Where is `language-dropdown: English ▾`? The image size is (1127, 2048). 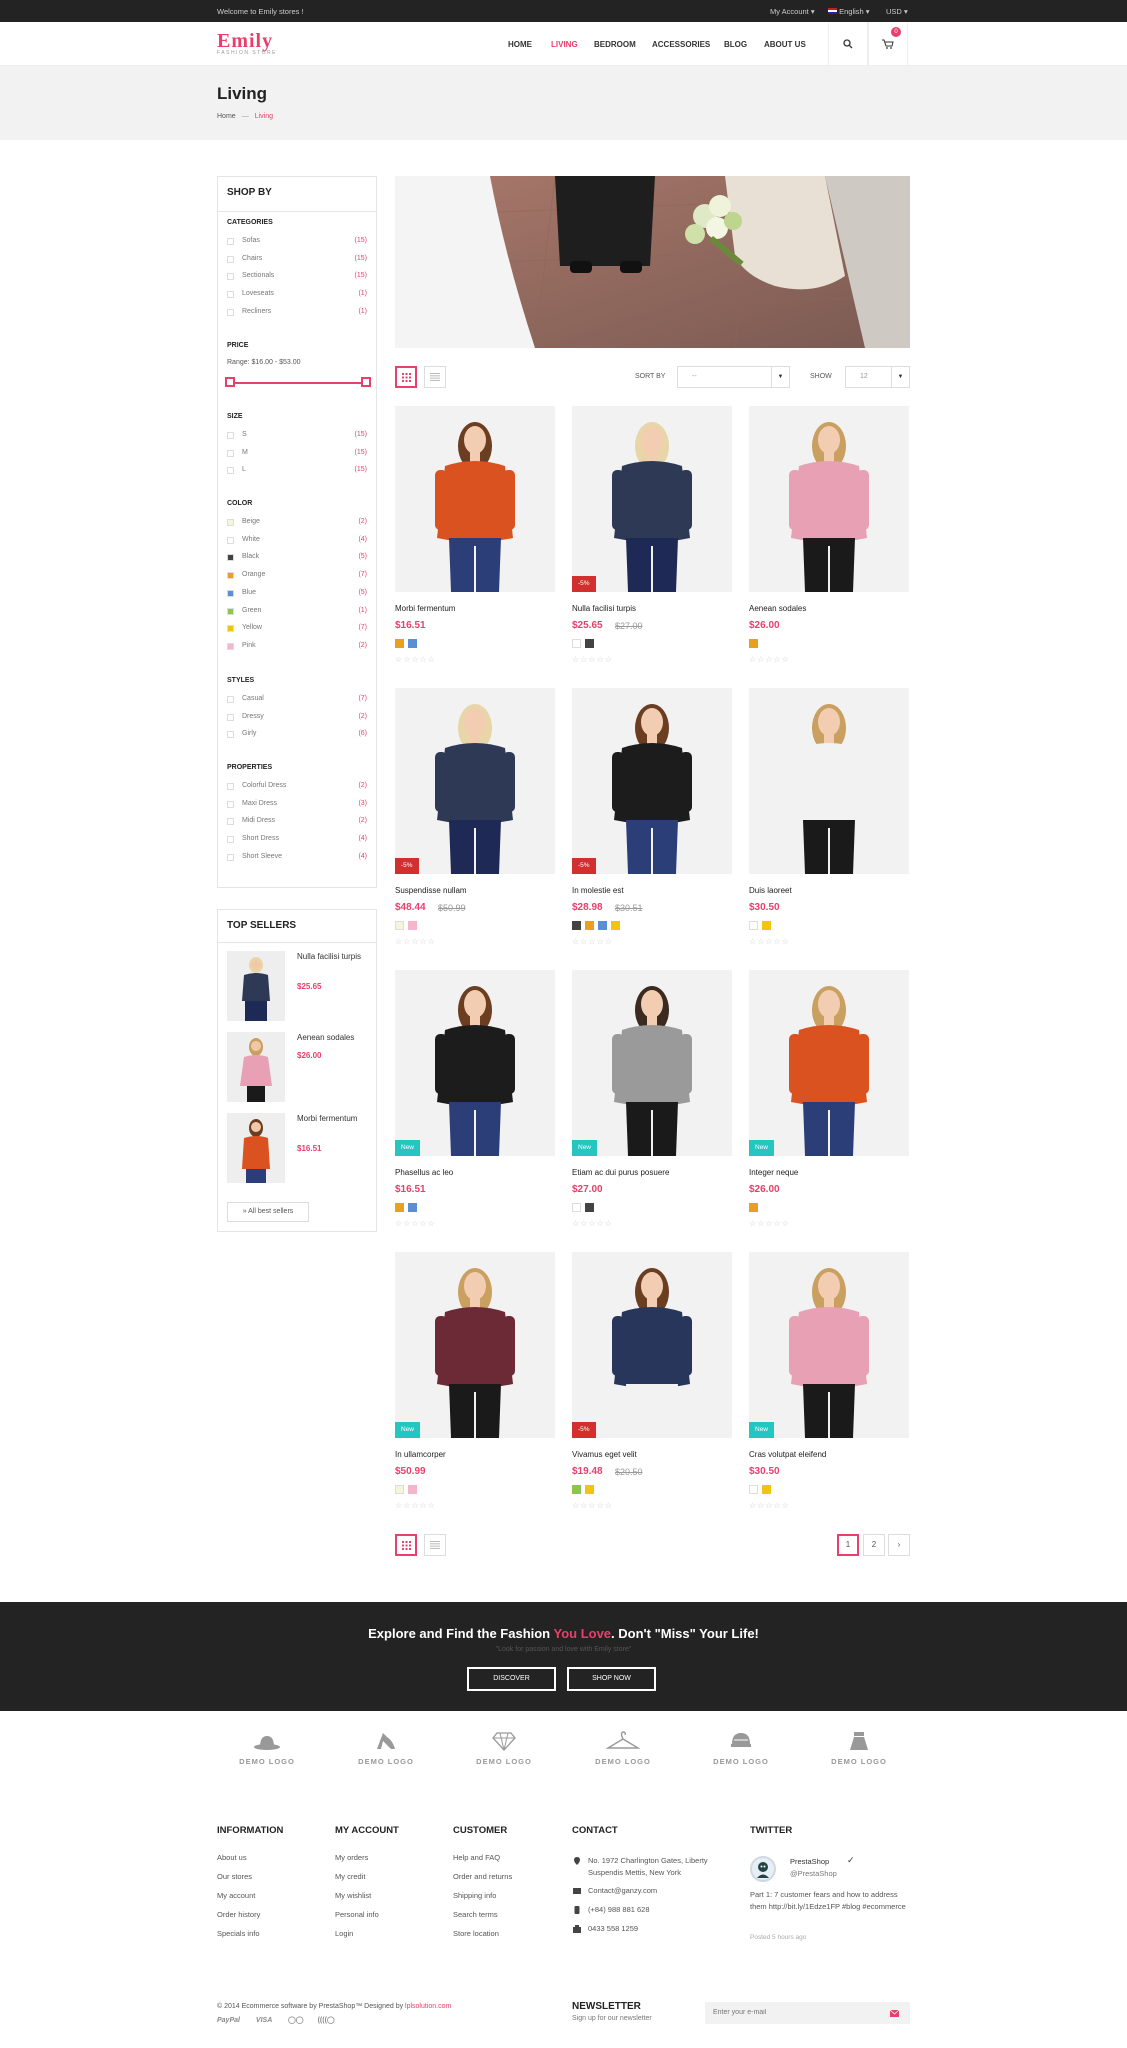 language-dropdown: English ▾ is located at coordinates (849, 11).